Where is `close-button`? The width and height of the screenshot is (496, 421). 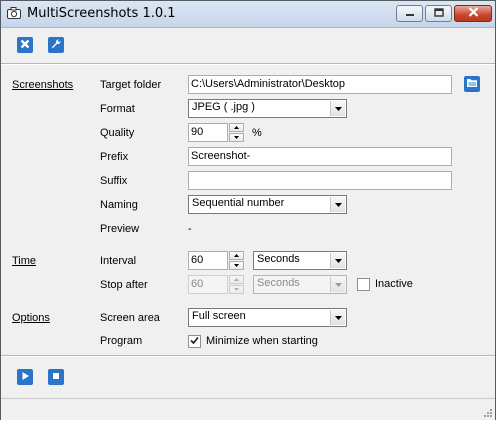 close-button is located at coordinates (473, 13).